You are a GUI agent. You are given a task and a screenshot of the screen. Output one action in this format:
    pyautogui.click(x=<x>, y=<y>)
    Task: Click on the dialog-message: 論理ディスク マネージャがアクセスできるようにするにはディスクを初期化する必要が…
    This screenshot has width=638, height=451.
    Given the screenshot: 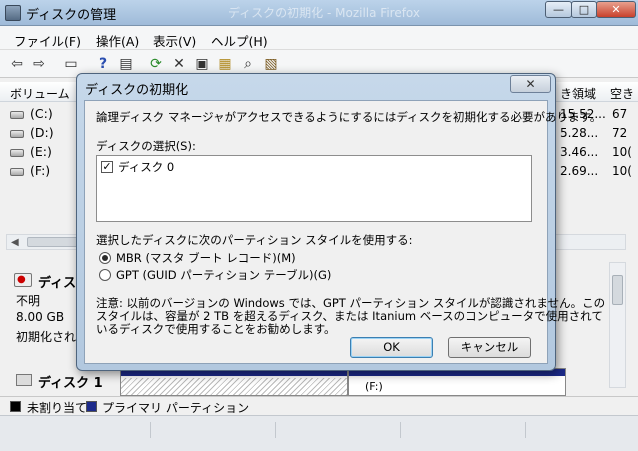 What is the action you would take?
    pyautogui.click(x=349, y=117)
    